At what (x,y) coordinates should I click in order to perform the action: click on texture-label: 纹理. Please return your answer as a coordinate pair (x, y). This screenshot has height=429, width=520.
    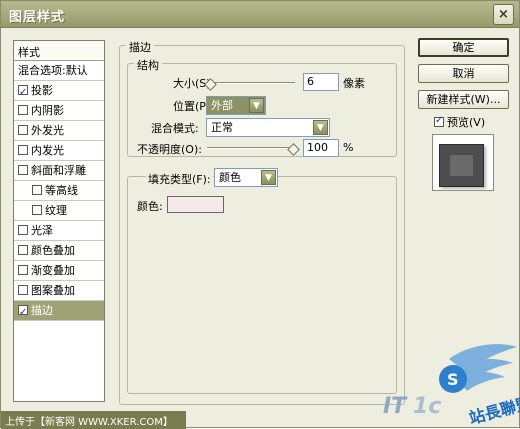
    Looking at the image, I should click on (56, 210).